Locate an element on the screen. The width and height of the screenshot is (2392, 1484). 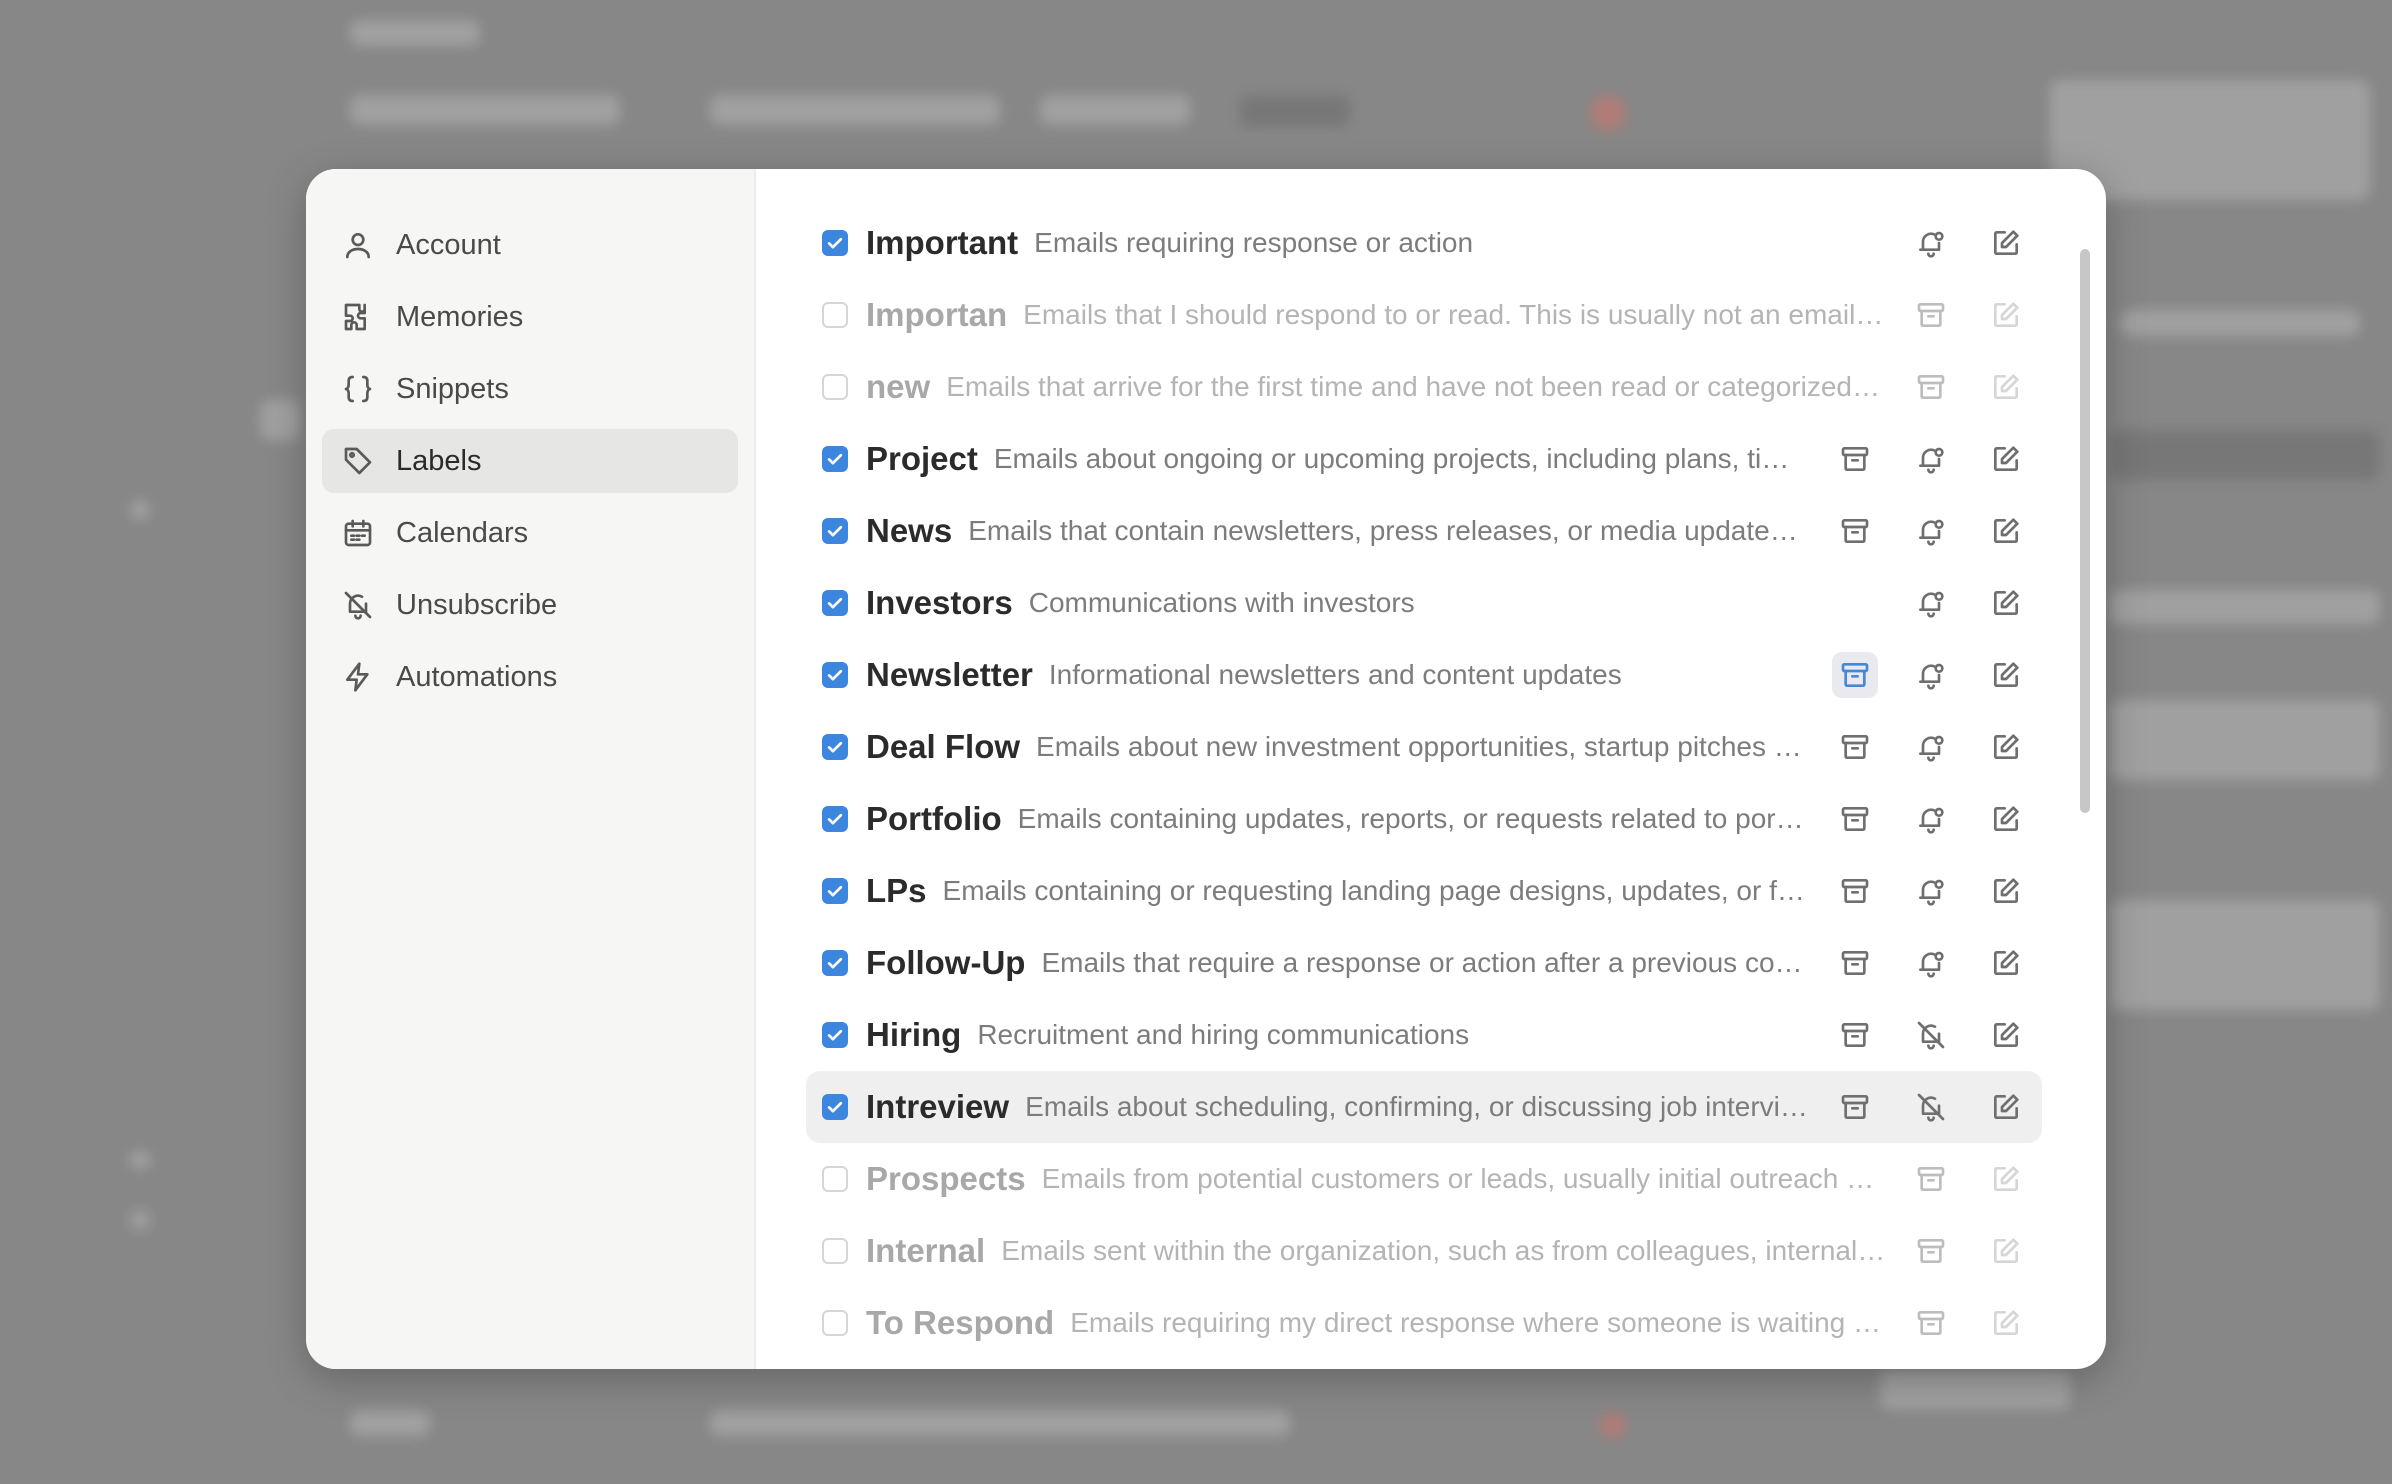
puzzle-icon is located at coordinates (358, 317).